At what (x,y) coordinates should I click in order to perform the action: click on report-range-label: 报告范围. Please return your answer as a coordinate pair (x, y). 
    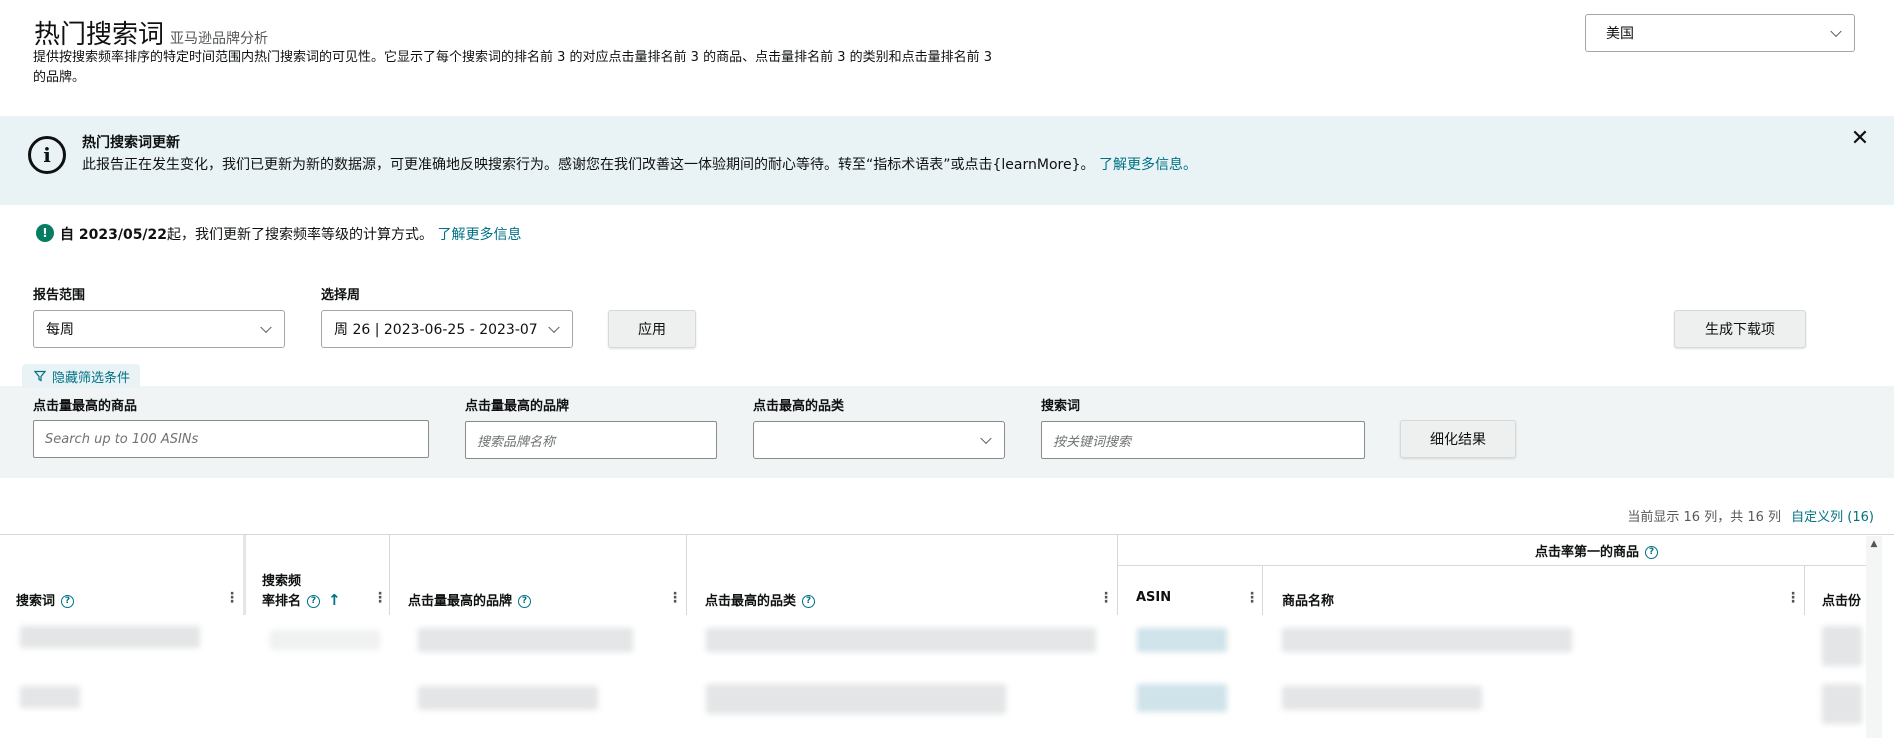
    Looking at the image, I should click on (59, 295).